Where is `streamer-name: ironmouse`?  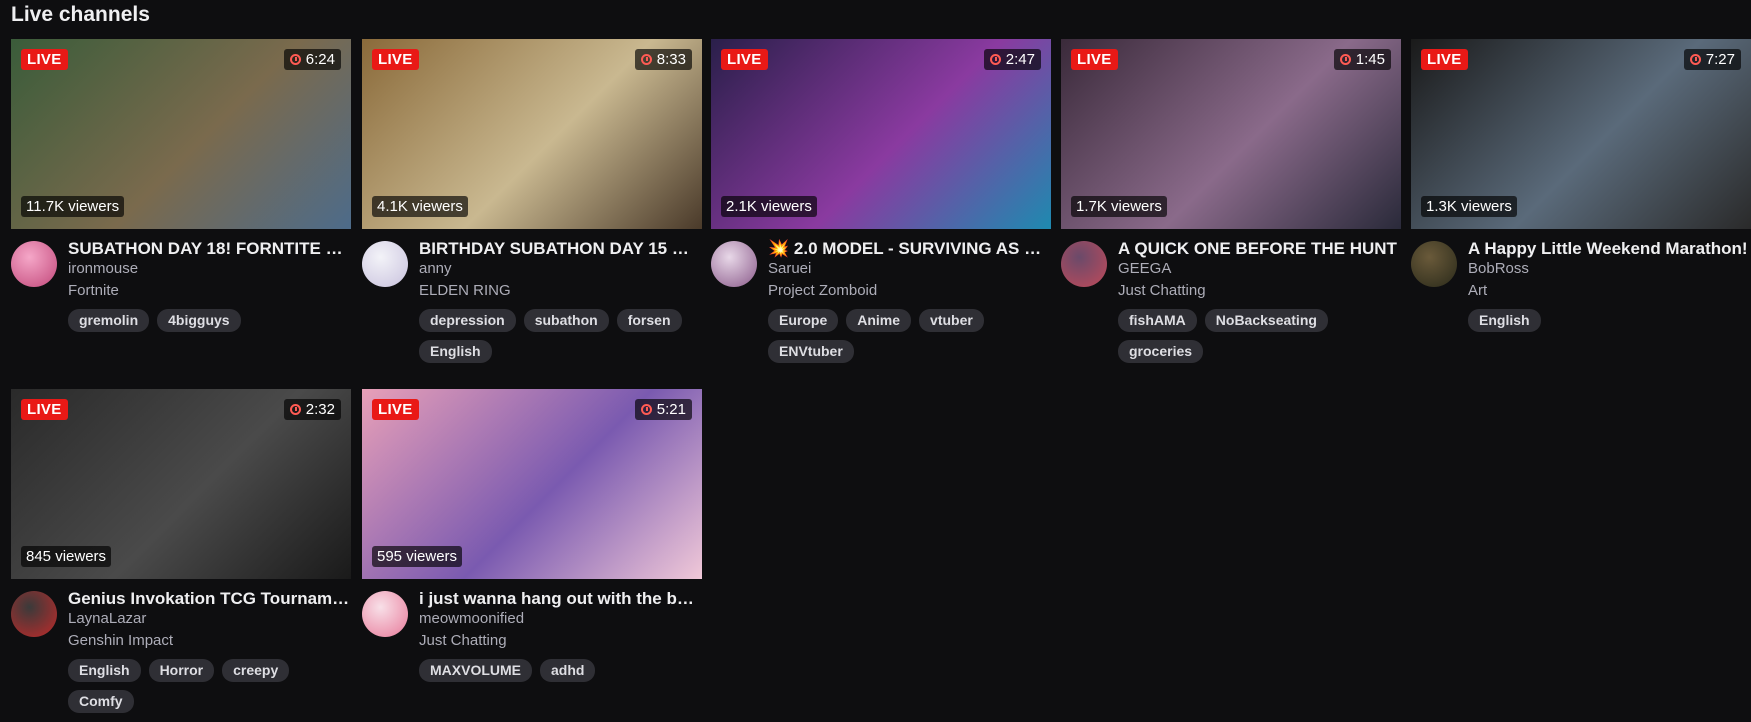 streamer-name: ironmouse is located at coordinates (103, 268).